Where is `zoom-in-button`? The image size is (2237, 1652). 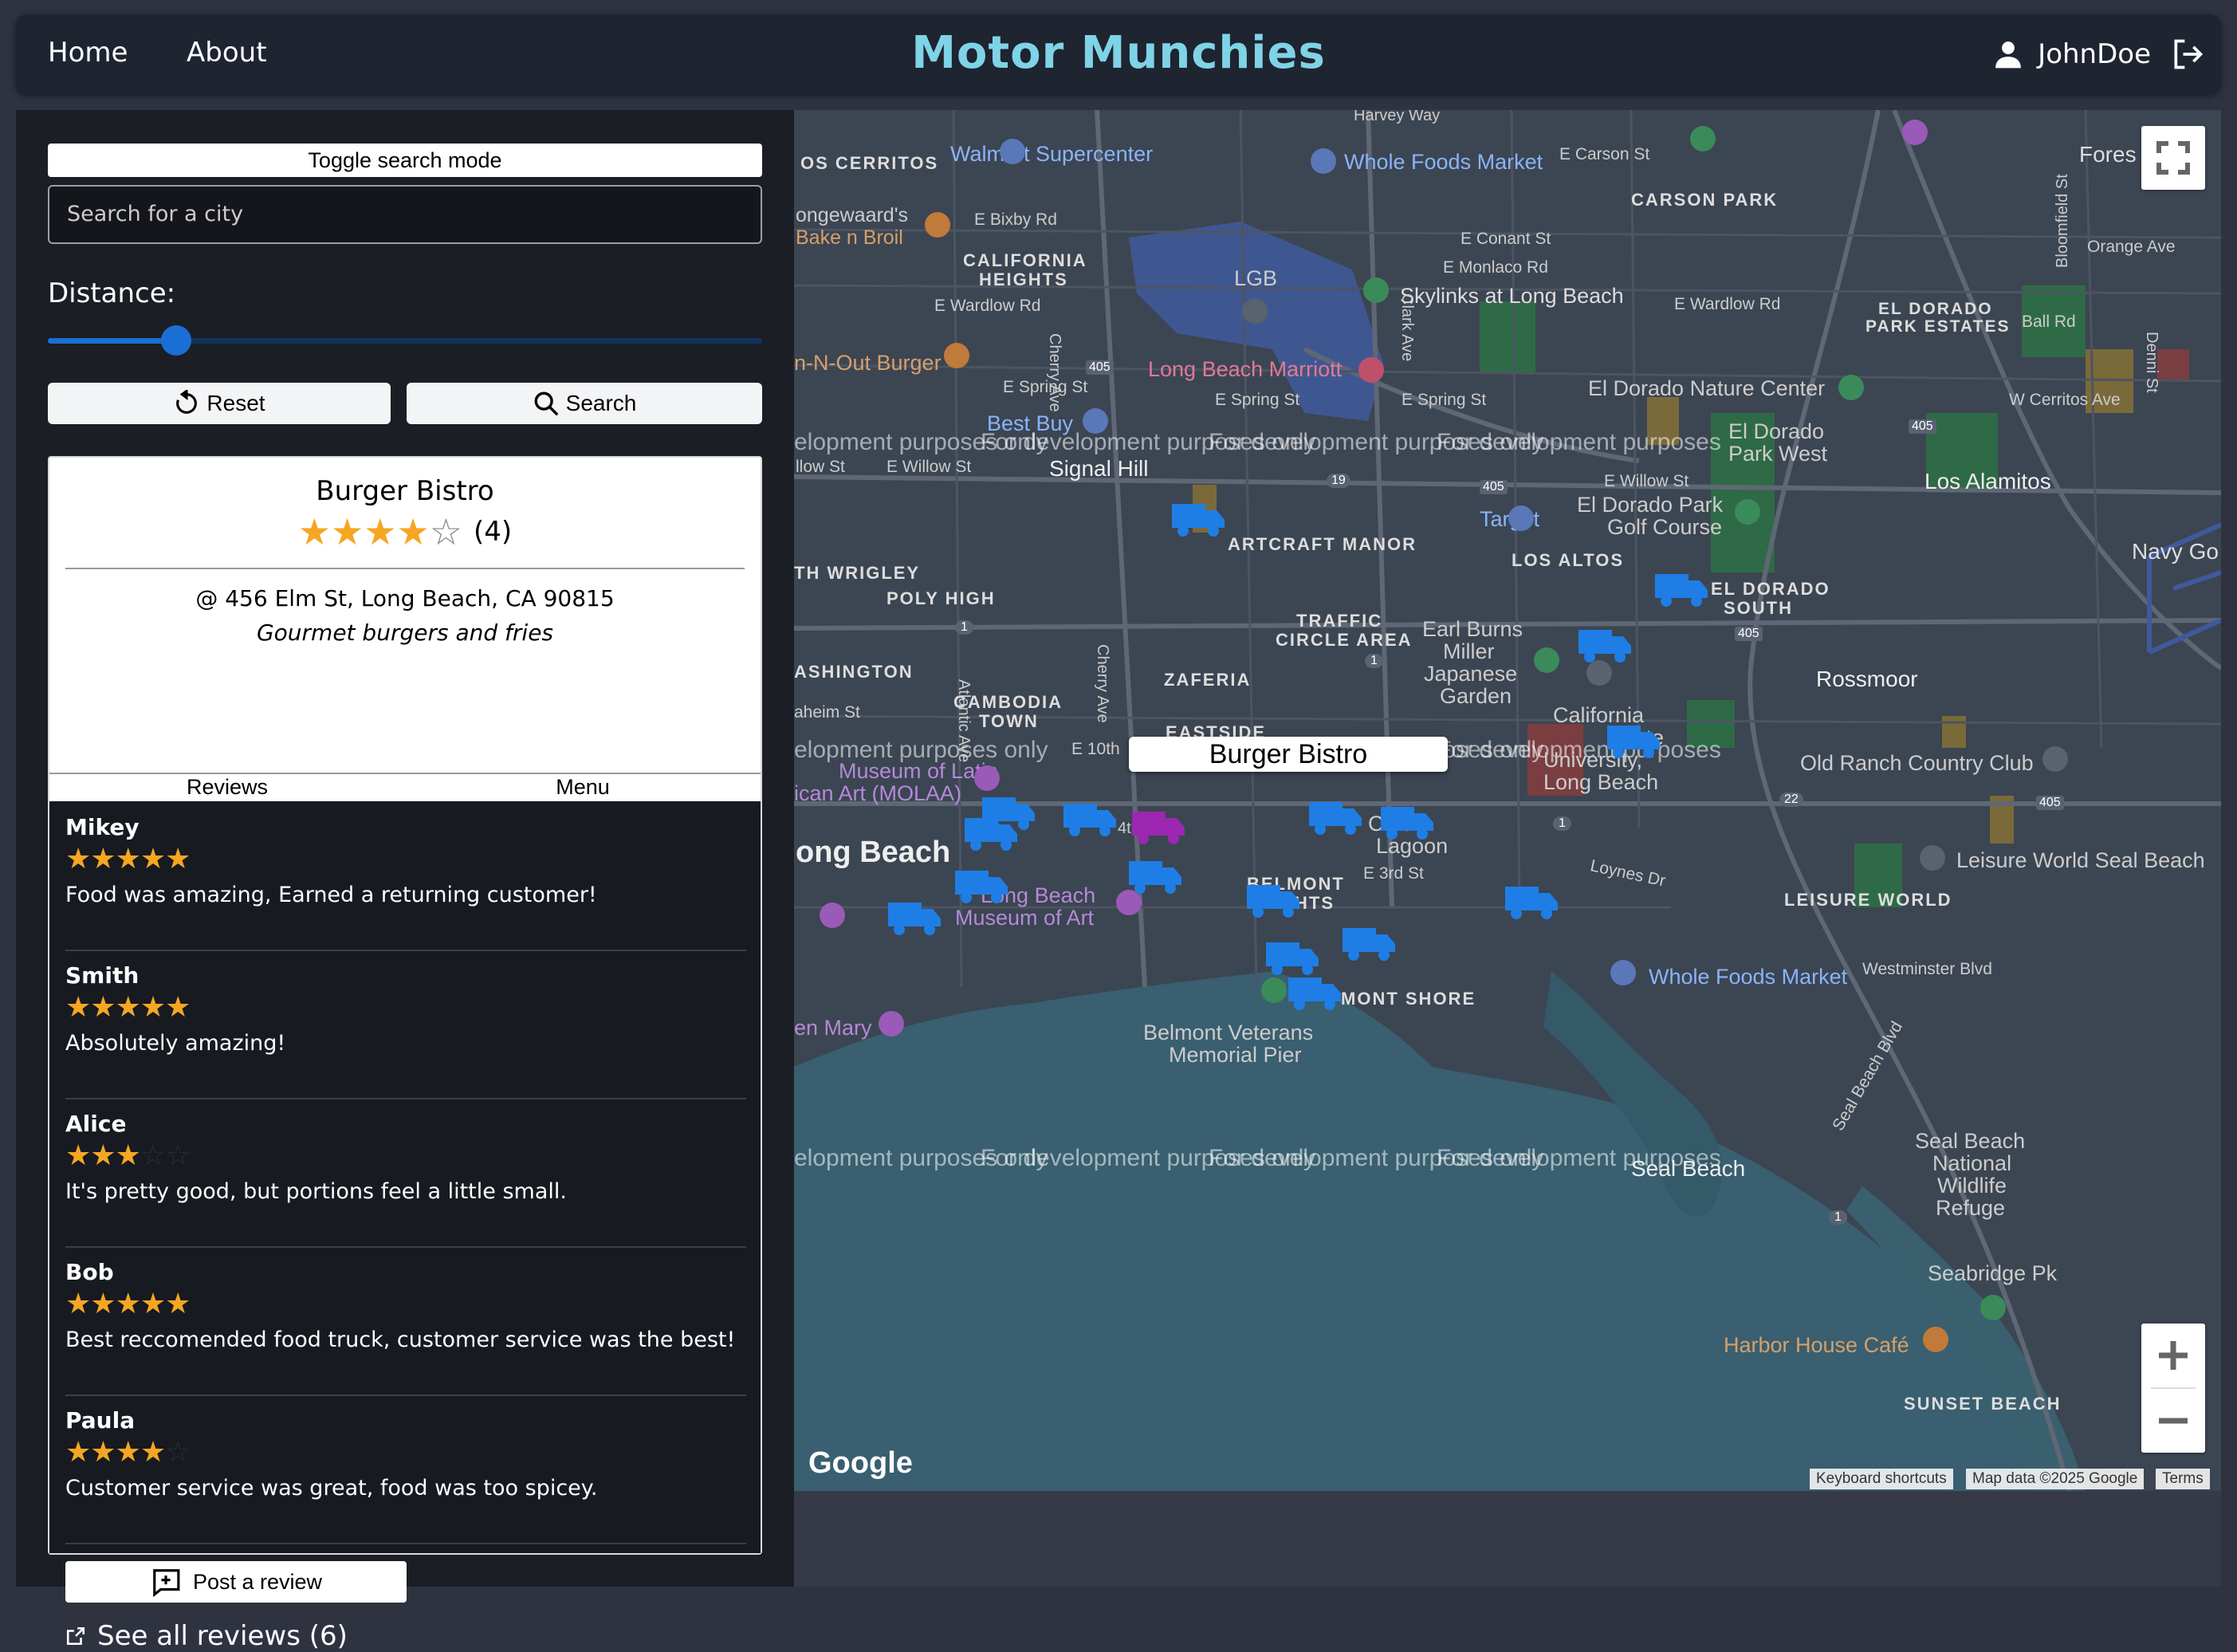 zoom-in-button is located at coordinates (2173, 1355).